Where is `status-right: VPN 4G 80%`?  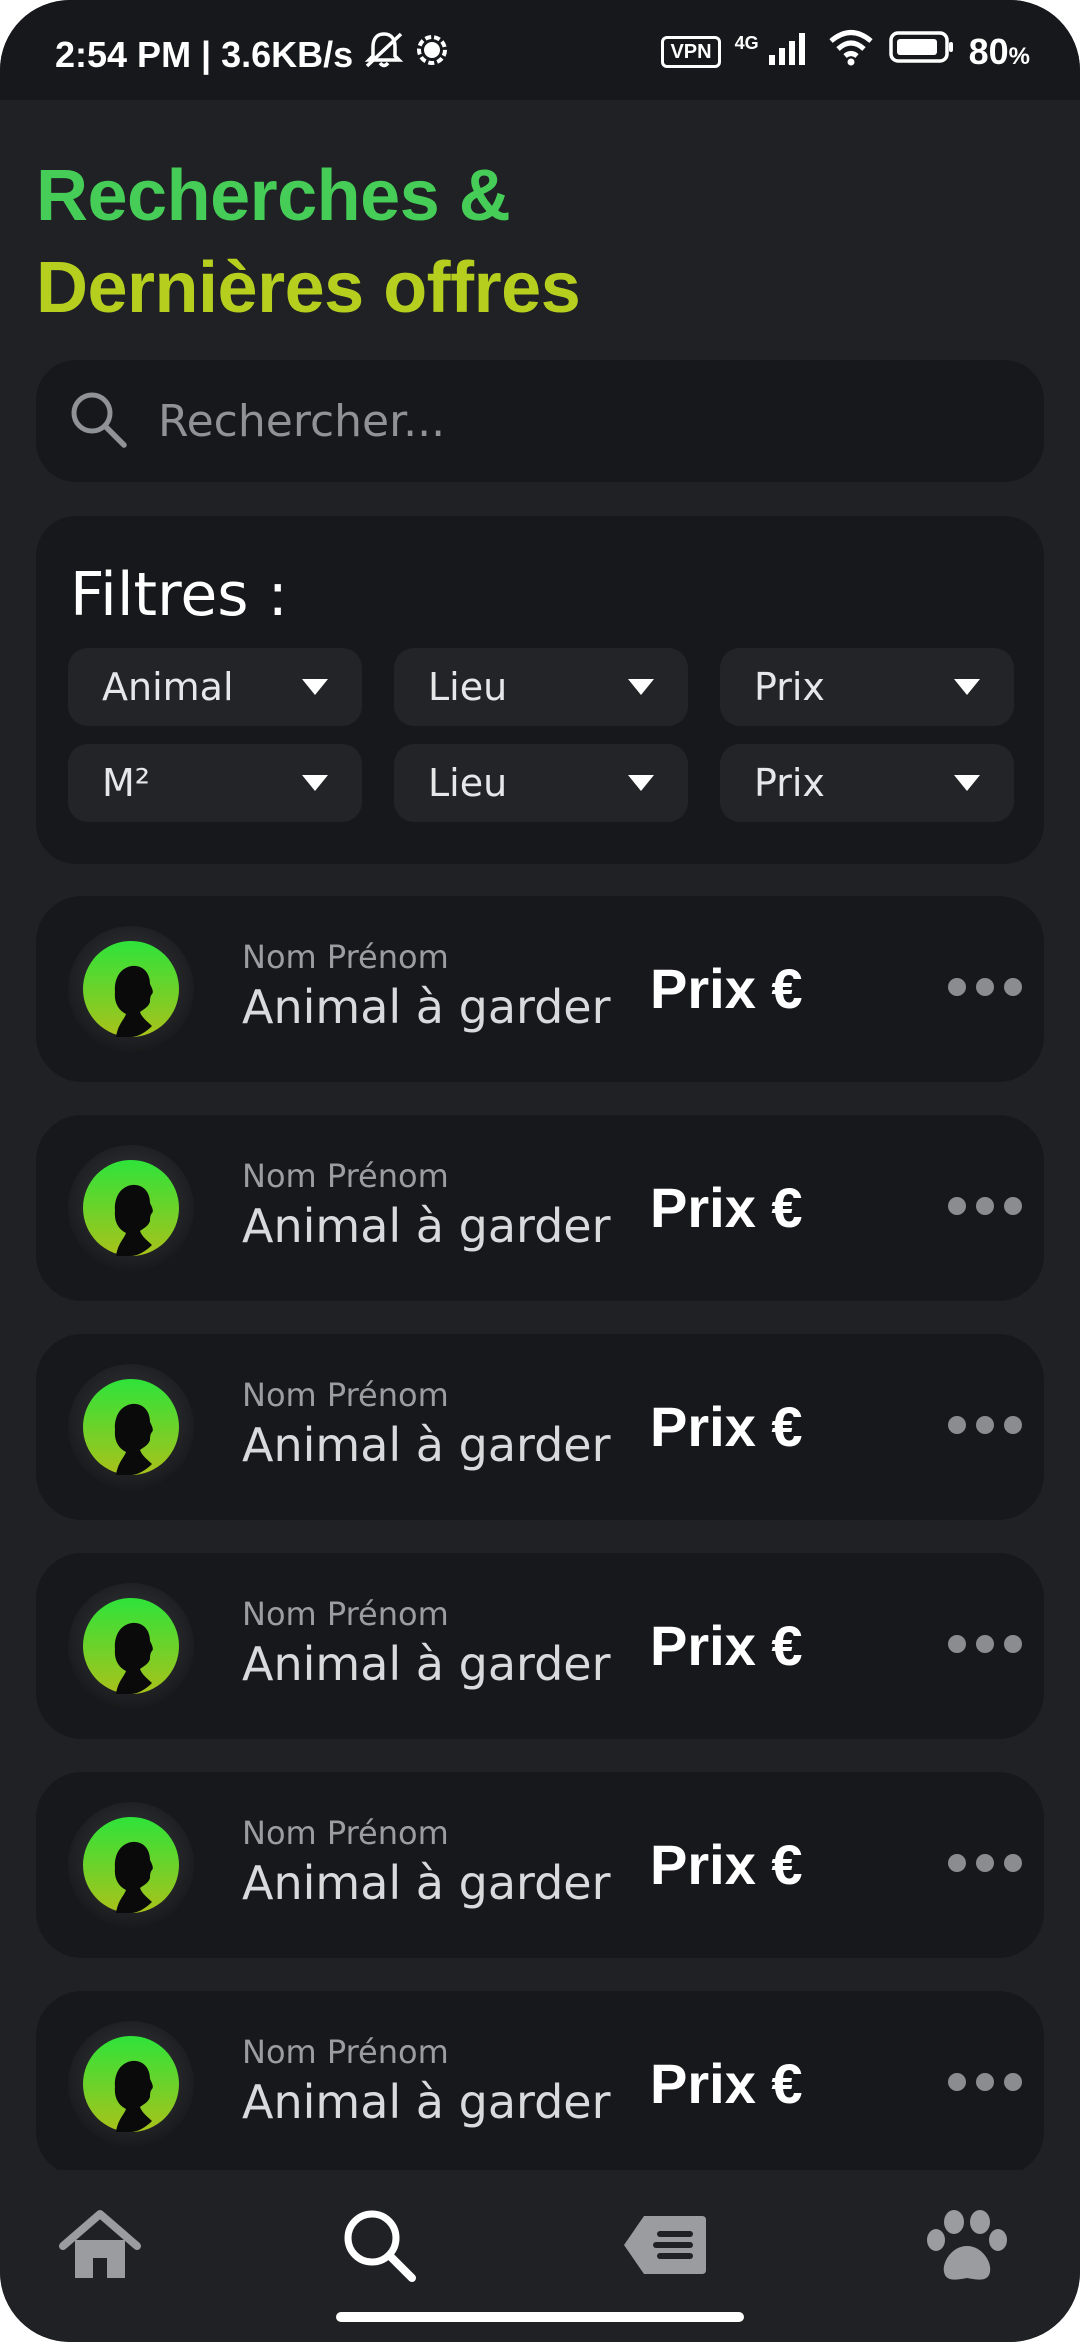 status-right: VPN 4G 80% is located at coordinates (845, 51).